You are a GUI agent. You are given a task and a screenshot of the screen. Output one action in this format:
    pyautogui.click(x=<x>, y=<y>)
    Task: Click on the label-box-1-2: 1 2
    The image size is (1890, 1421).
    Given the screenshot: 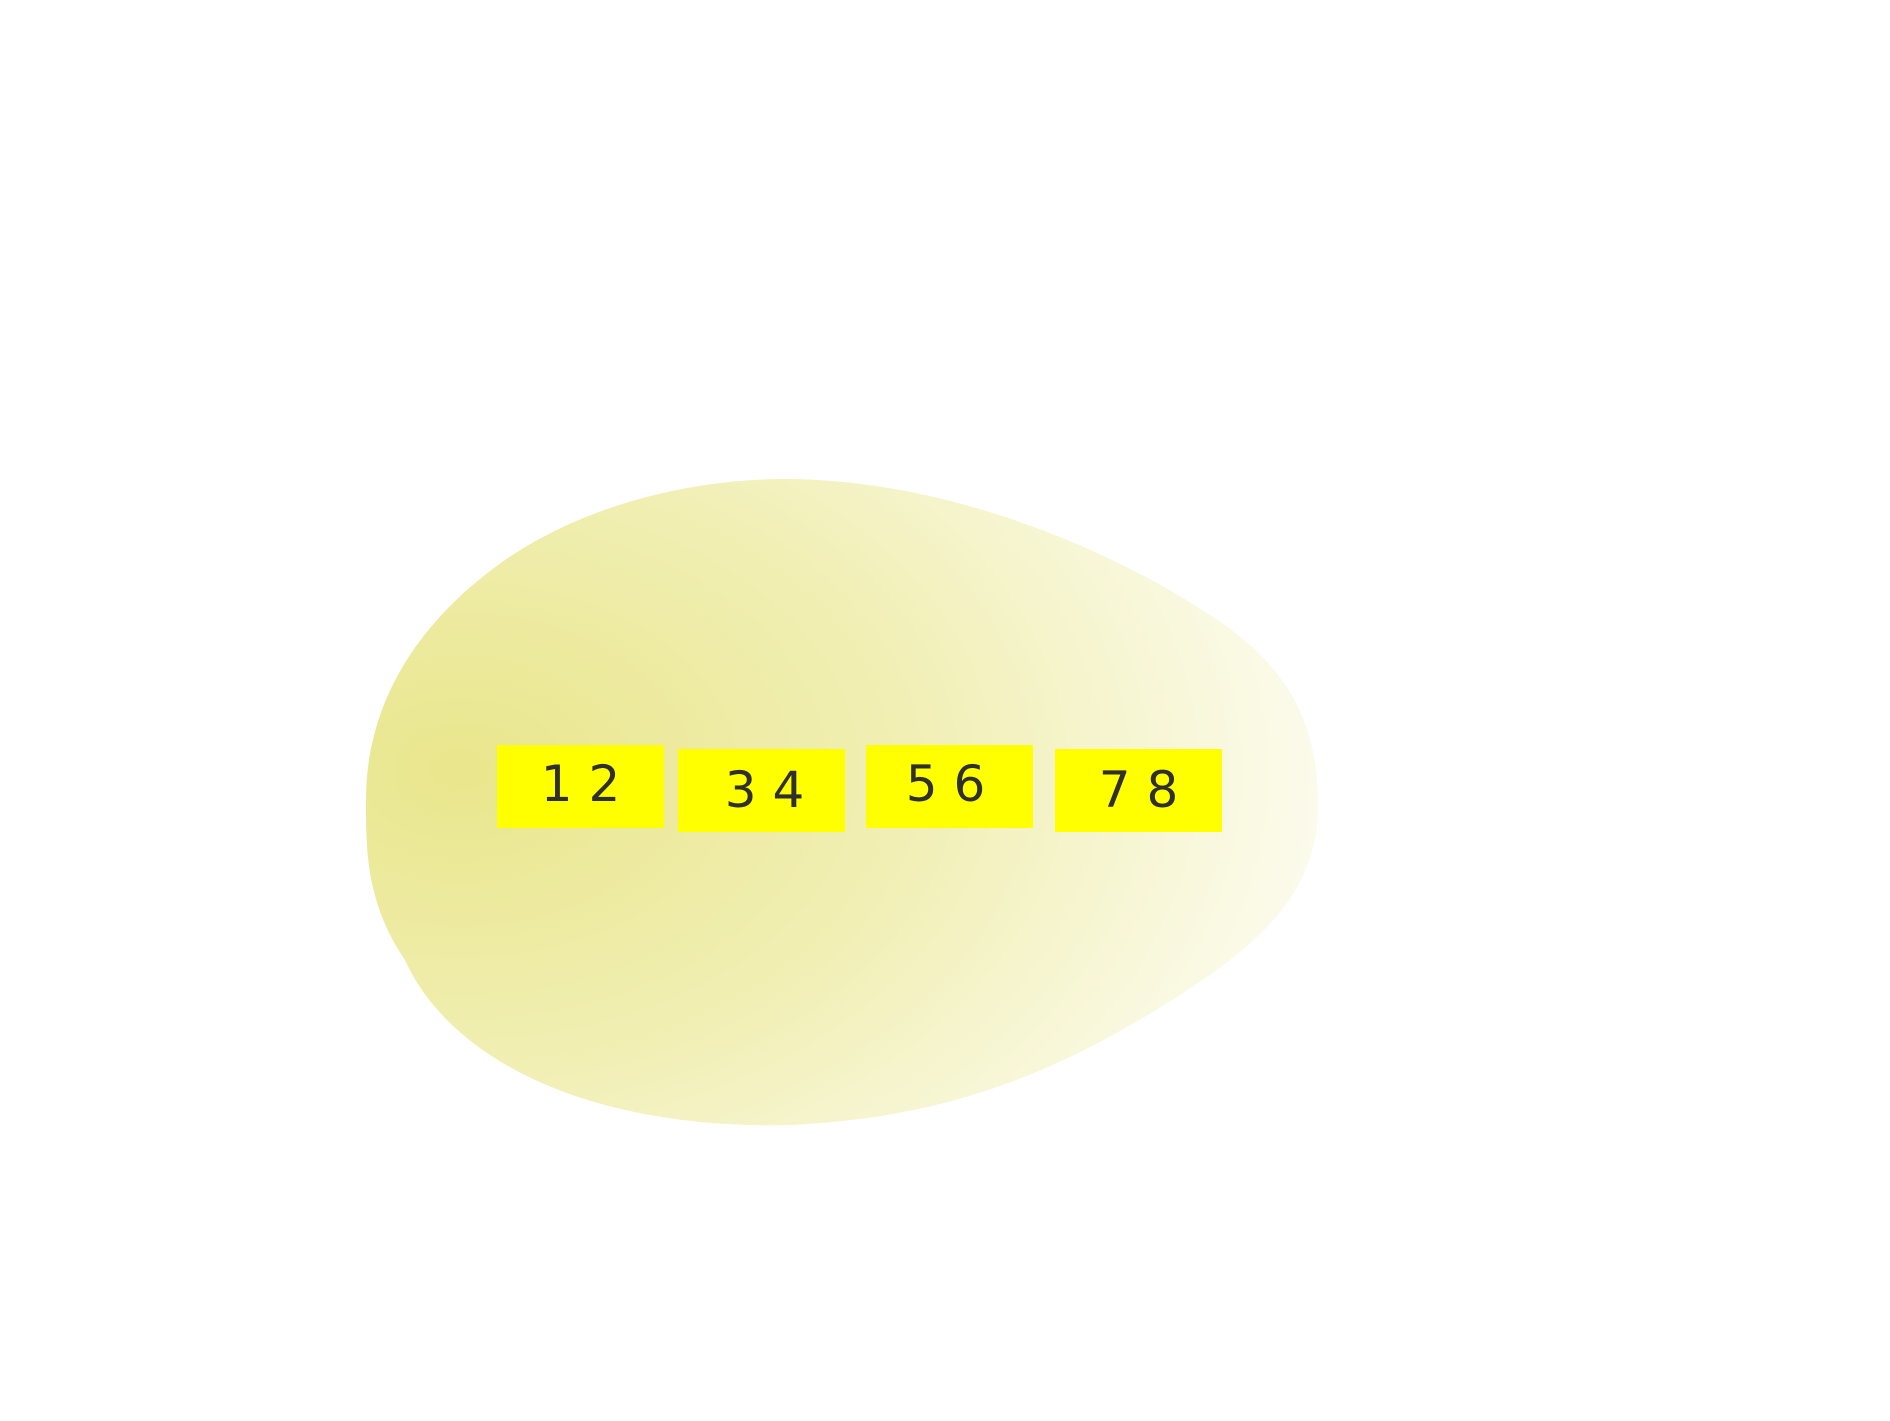 What is the action you would take?
    pyautogui.click(x=580, y=786)
    